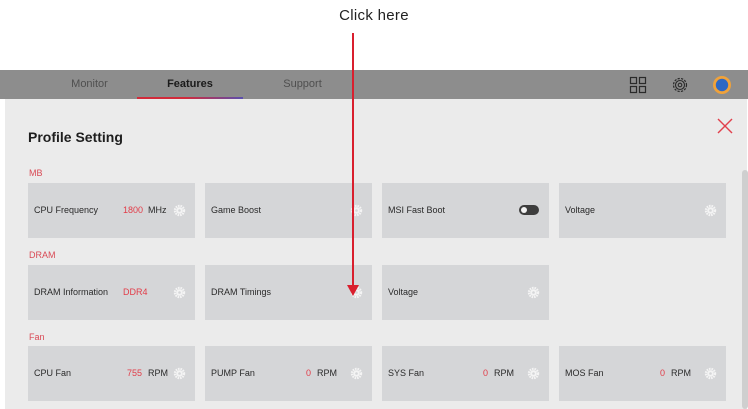 The height and width of the screenshot is (409, 748). I want to click on dram-information-value: DDR4, so click(135, 292).